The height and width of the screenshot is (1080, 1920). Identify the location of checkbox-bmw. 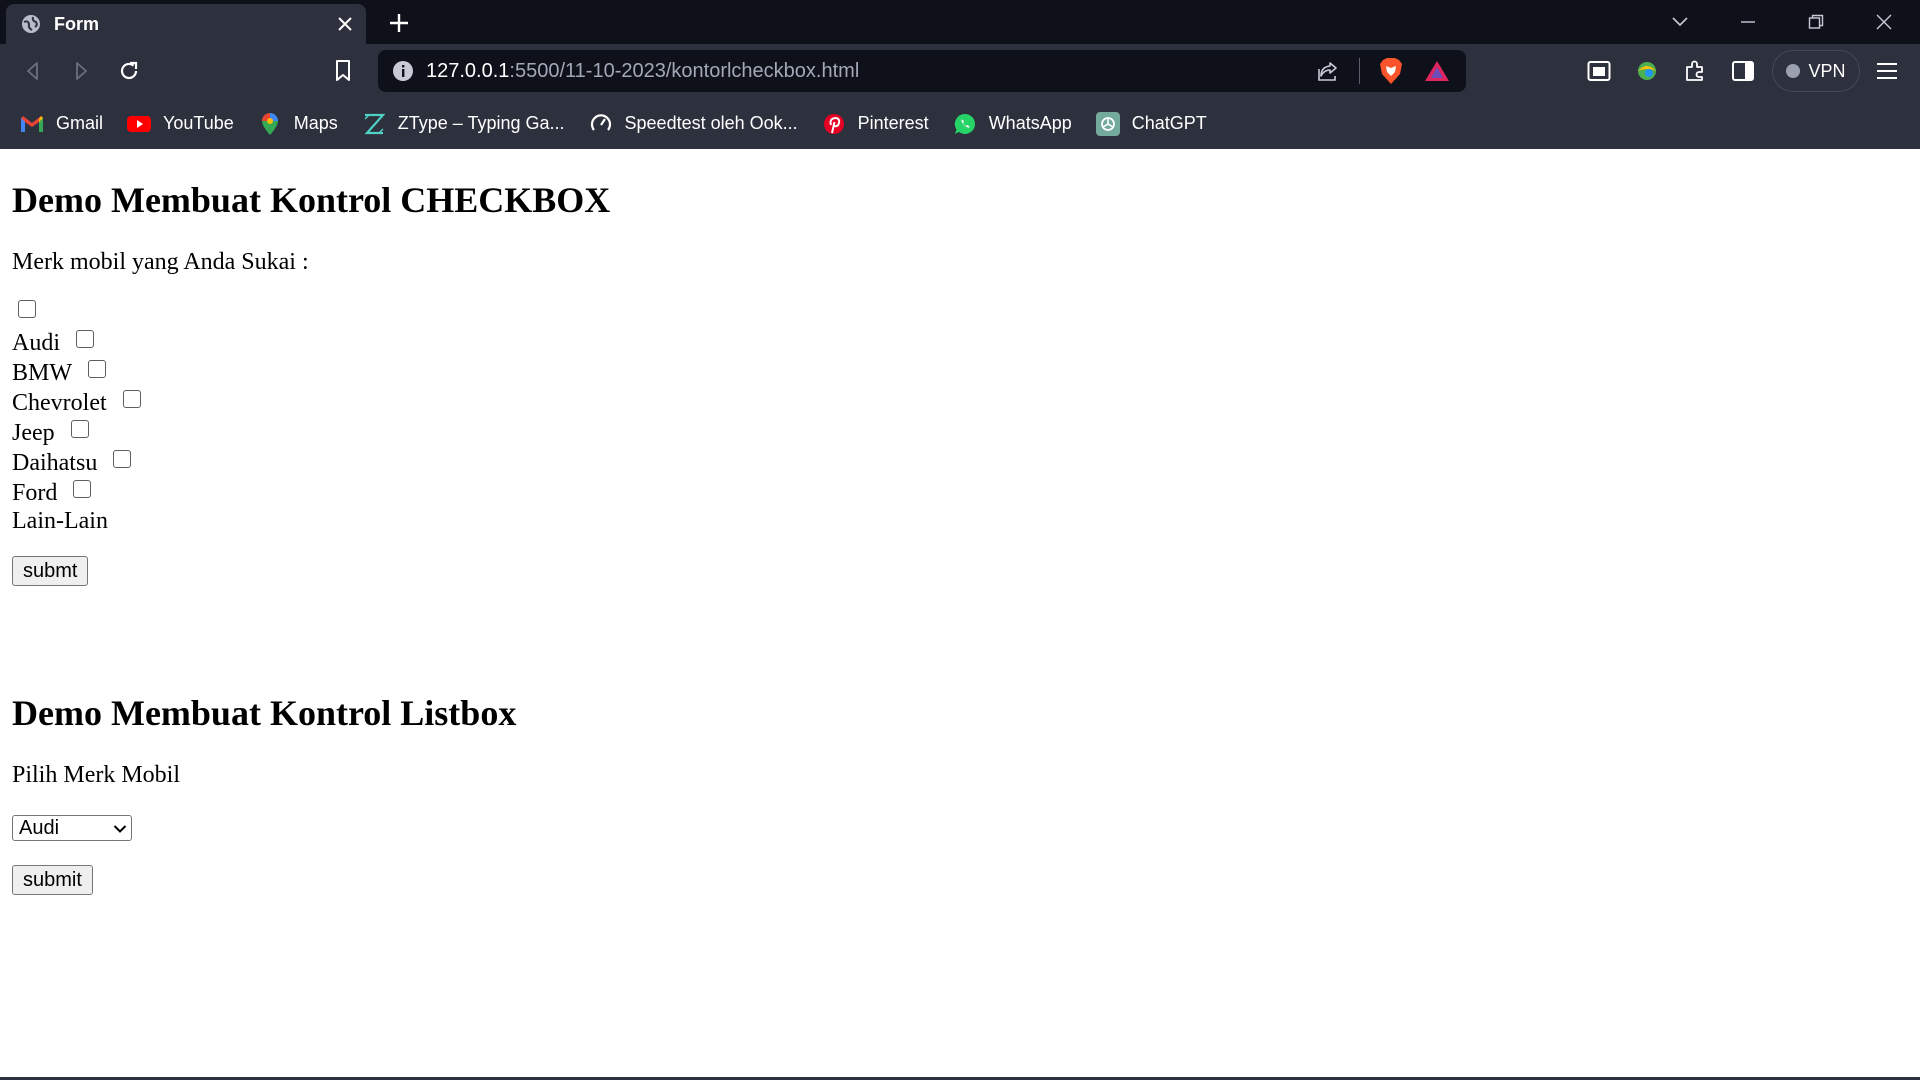
(85, 339).